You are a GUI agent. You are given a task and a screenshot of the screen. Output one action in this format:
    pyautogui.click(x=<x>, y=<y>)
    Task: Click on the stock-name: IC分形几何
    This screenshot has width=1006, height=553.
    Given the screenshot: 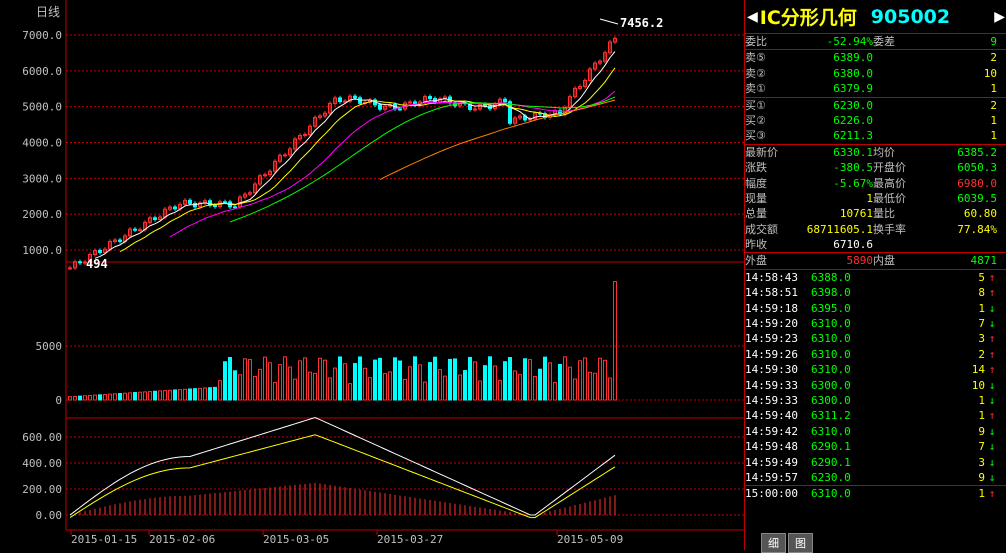 What is the action you would take?
    pyautogui.click(x=808, y=18)
    